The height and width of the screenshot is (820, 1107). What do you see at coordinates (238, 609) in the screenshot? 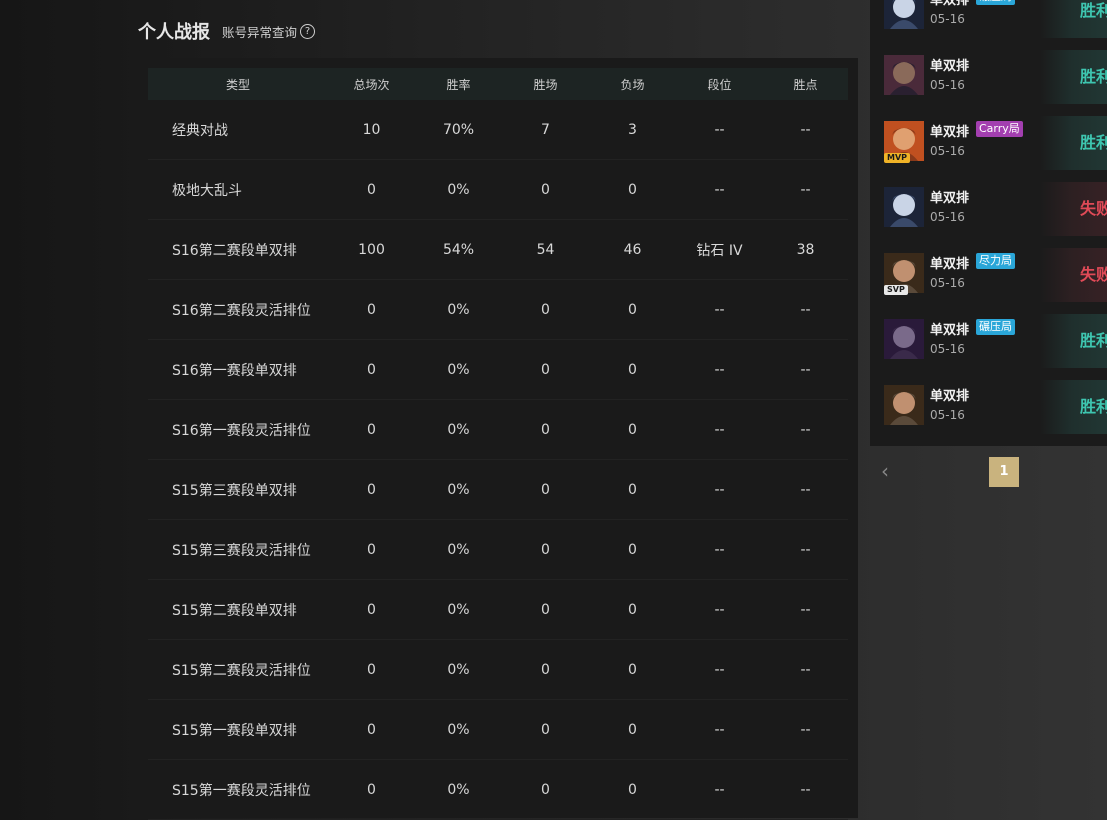
I see `row-type-label: S15第二赛段单双排` at bounding box center [238, 609].